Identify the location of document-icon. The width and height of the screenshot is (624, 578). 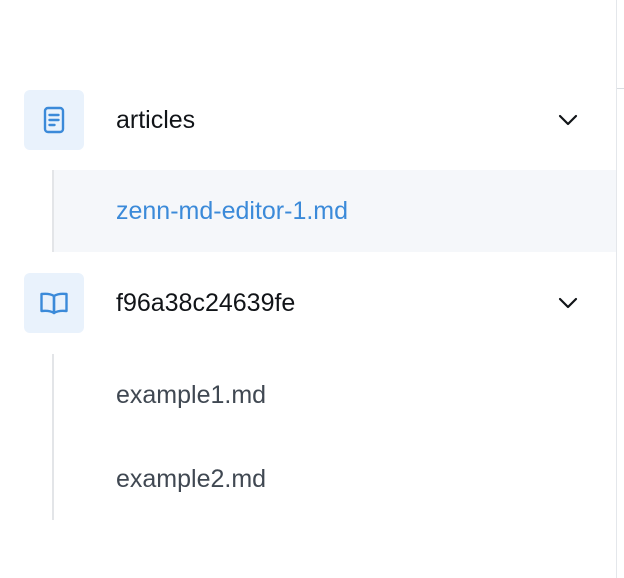
(54, 120).